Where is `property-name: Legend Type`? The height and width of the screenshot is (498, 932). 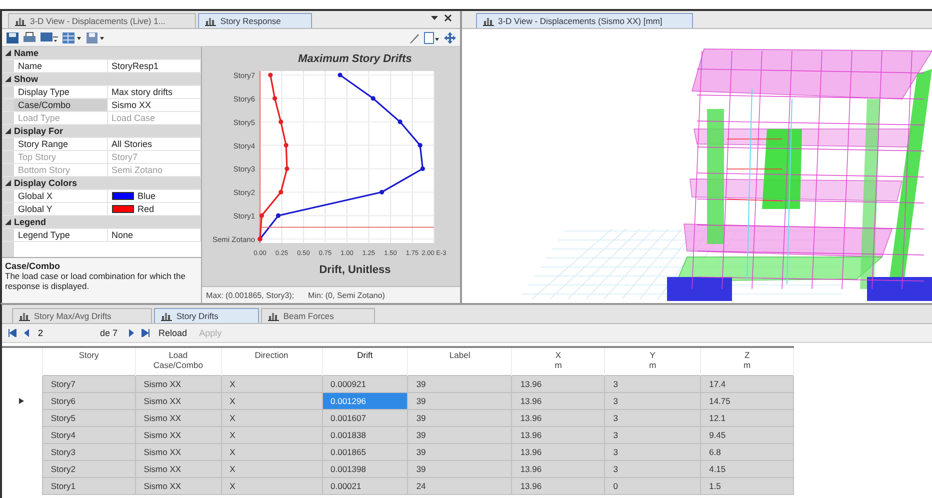
property-name: Legend Type is located at coordinates (61, 235).